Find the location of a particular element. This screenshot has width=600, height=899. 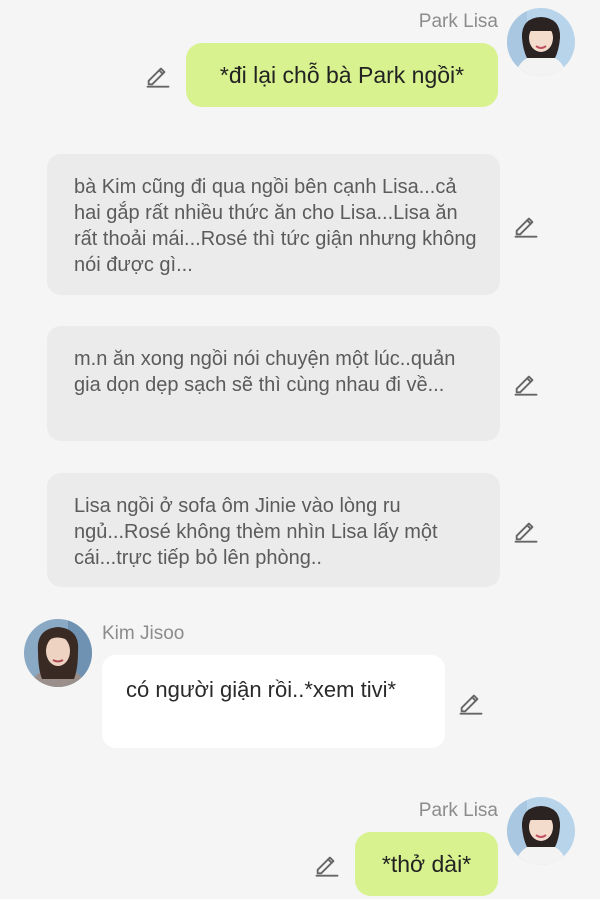

message-bubble: *đi lại chỗ bà Park ngồi* is located at coordinates (342, 75).